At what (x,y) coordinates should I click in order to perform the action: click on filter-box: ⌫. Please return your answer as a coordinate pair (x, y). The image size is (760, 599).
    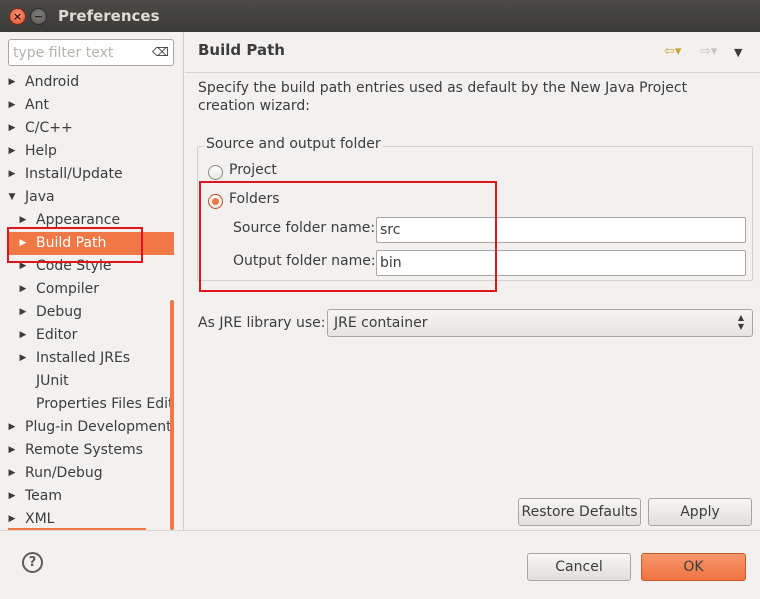
    Looking at the image, I should click on (91, 52).